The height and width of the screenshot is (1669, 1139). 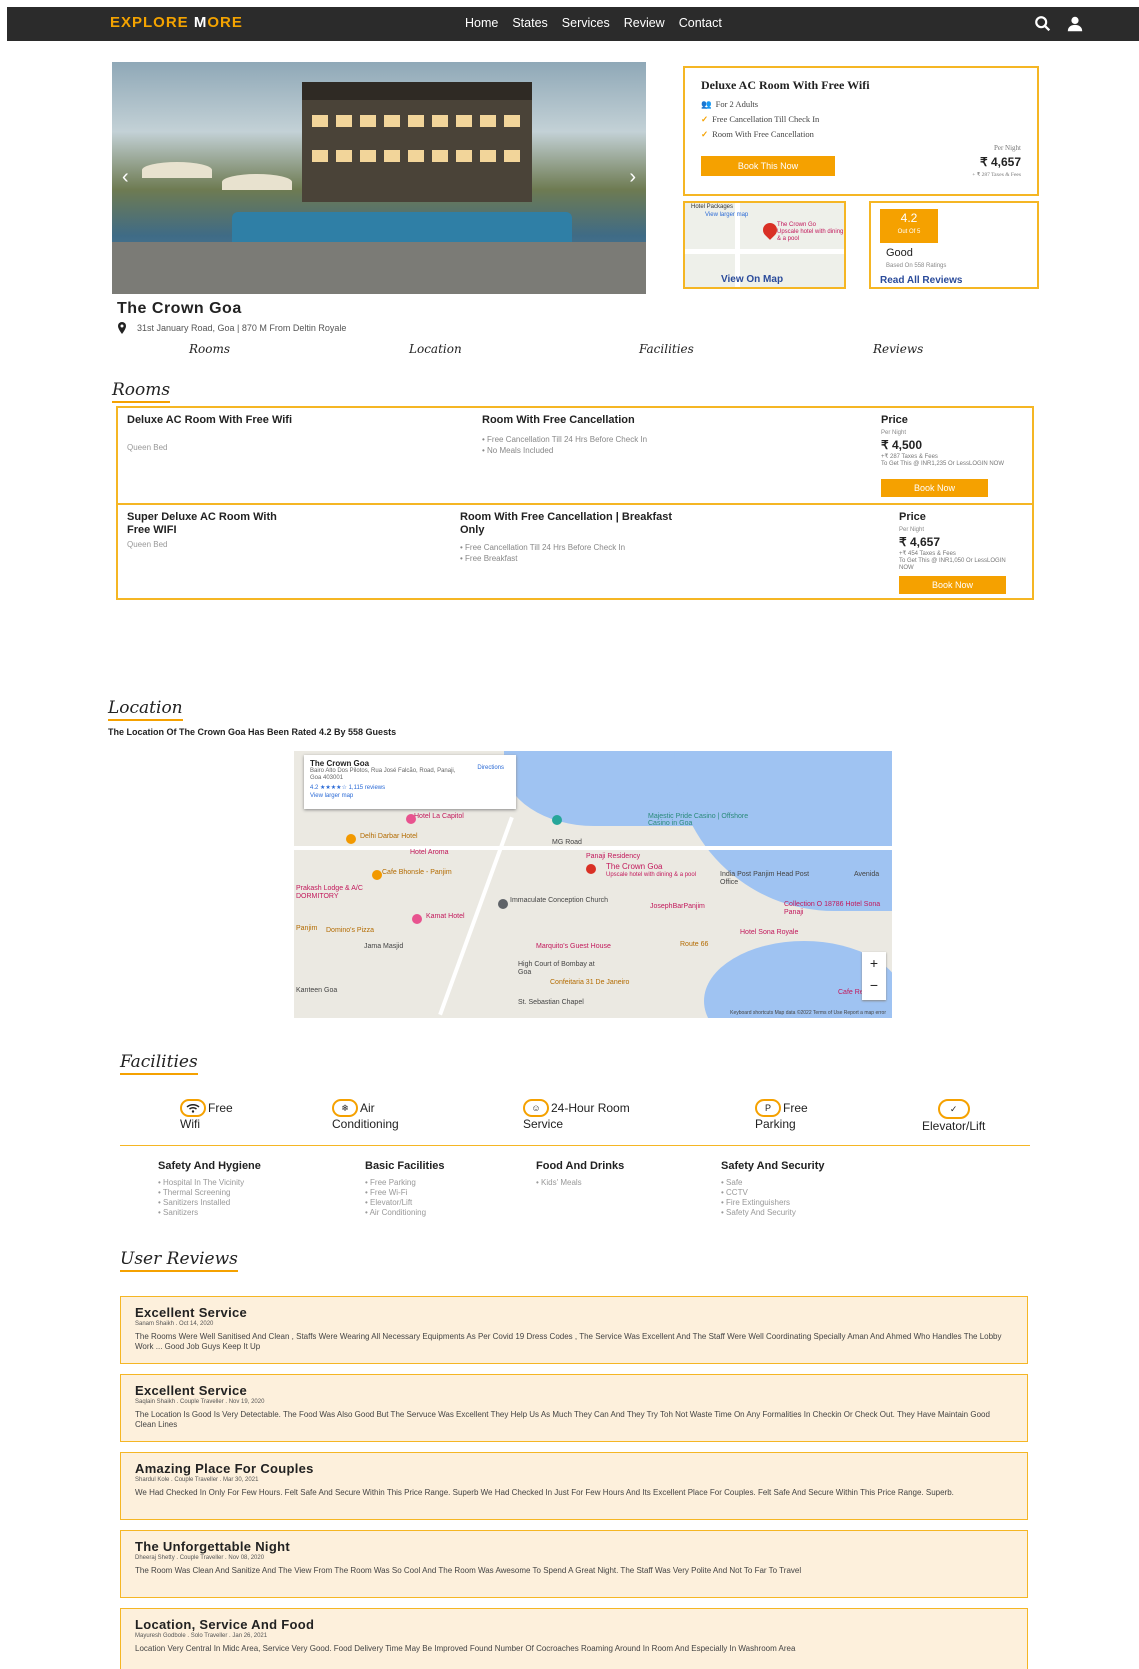 What do you see at coordinates (209, 1203) in the screenshot?
I see `category-item: Sanitizers Installed` at bounding box center [209, 1203].